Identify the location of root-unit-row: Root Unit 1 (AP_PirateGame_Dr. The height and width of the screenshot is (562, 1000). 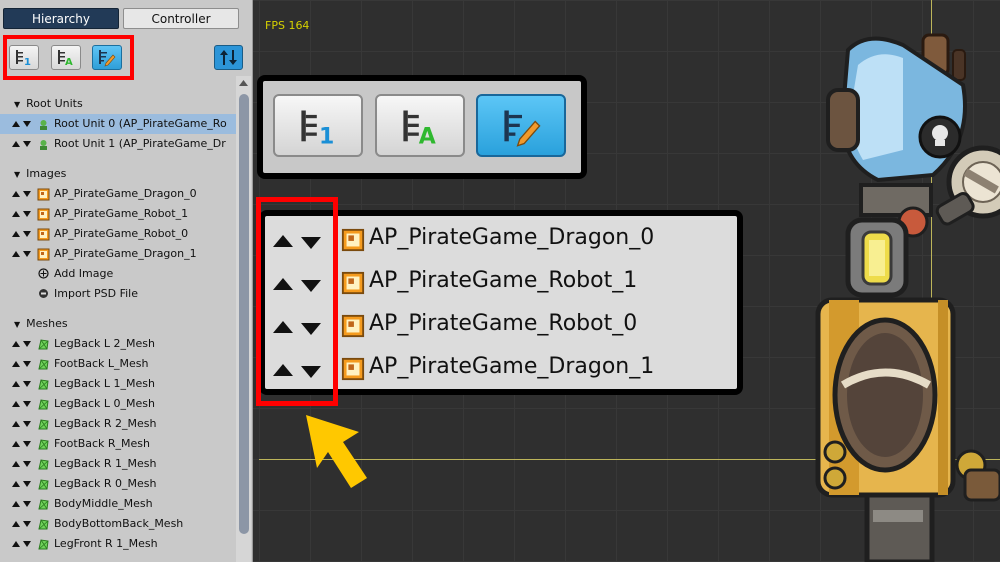
(118, 144).